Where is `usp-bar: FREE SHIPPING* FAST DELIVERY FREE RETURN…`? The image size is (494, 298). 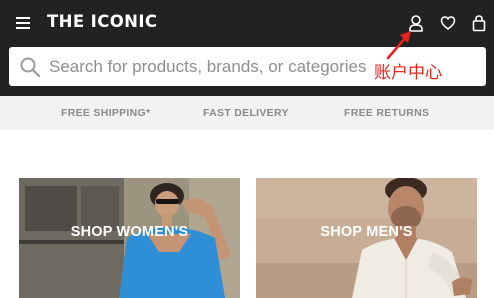 usp-bar: FREE SHIPPING* FAST DELIVERY FREE RETURN… is located at coordinates (247, 113).